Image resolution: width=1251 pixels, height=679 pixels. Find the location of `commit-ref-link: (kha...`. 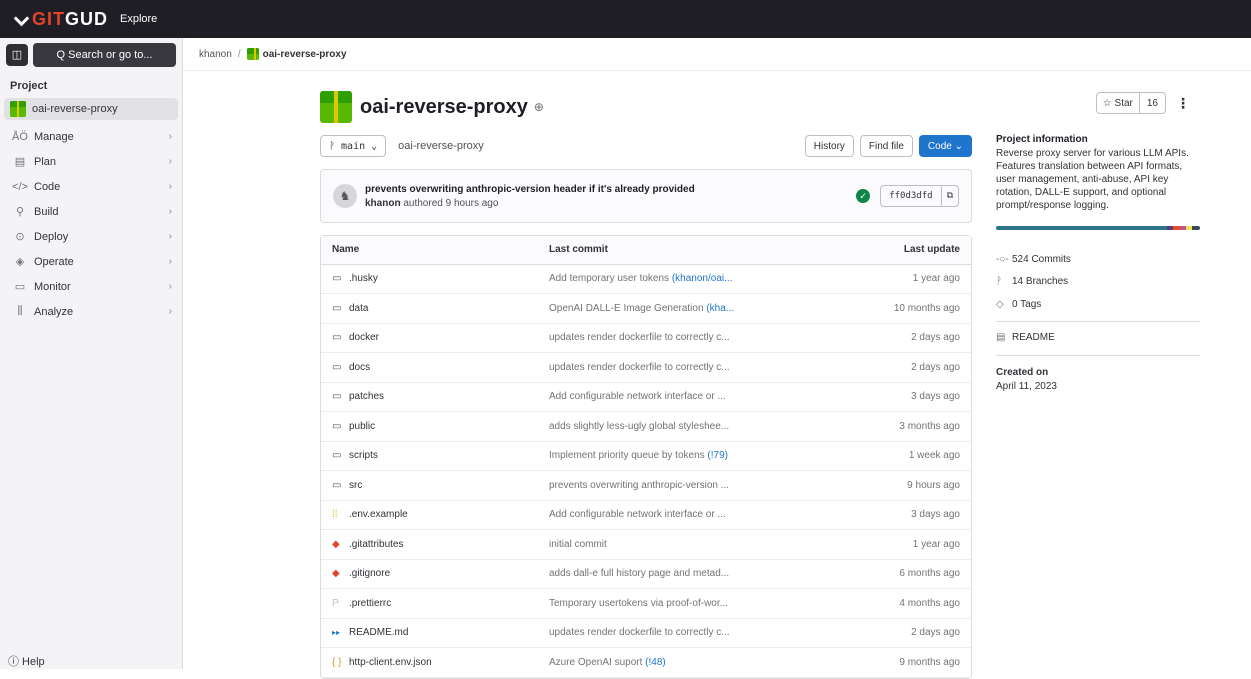

commit-ref-link: (kha... is located at coordinates (720, 308).